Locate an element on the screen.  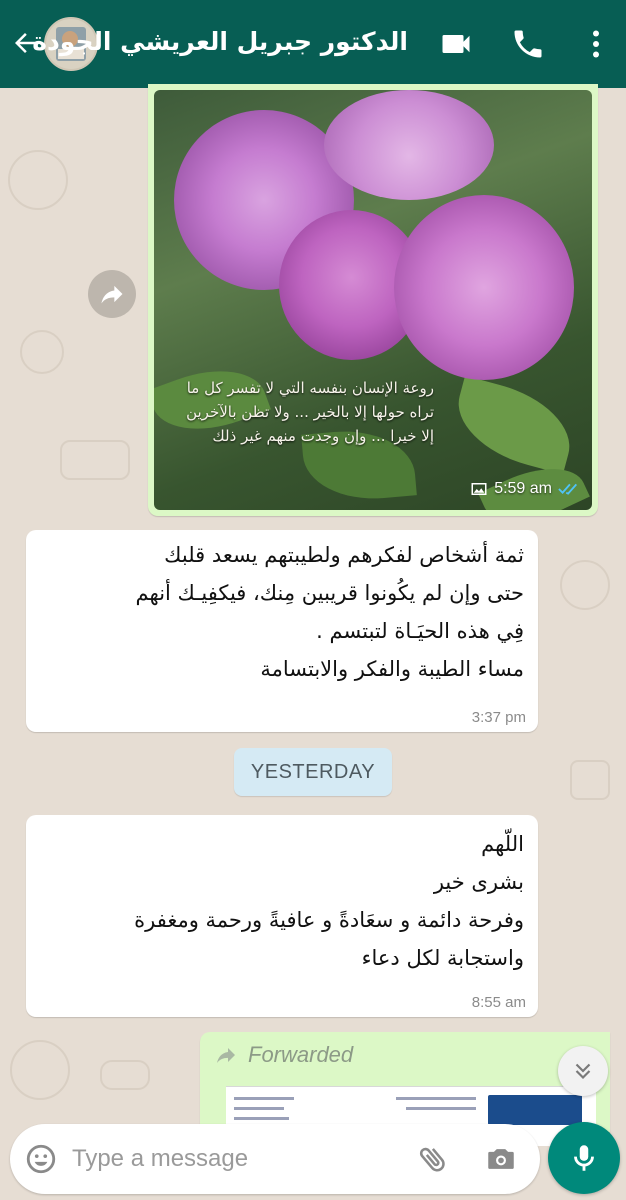
message-timestamp: 3:37 pm is located at coordinates (498, 717).